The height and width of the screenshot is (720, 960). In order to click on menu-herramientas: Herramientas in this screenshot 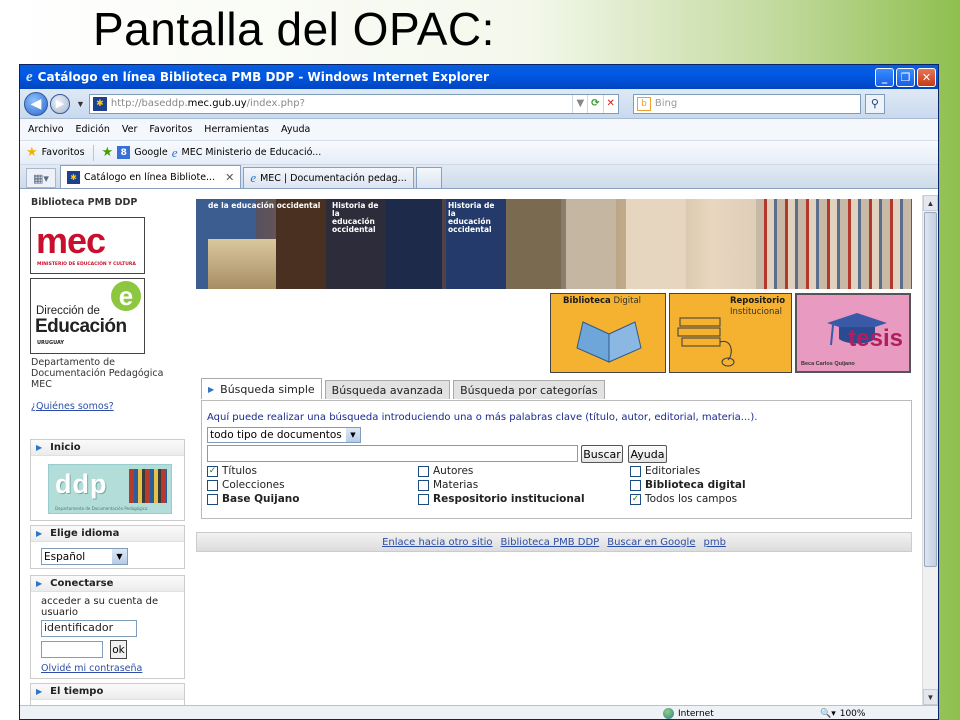, I will do `click(236, 129)`.